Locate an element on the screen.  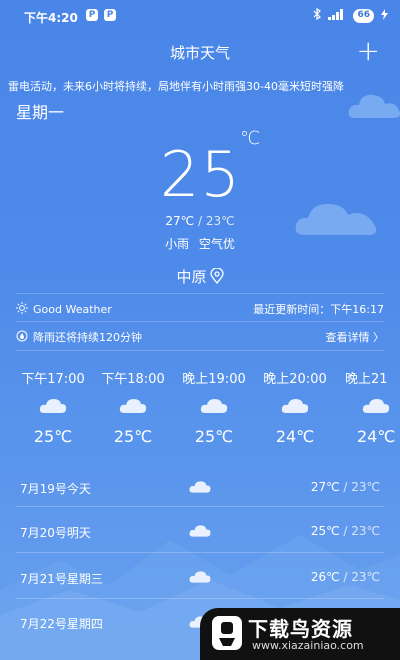
weather-alert-ticker: 雷电活动，未来6小时将持续，局地伴有小时雨强30-40毫米短时强降 is located at coordinates (200, 86).